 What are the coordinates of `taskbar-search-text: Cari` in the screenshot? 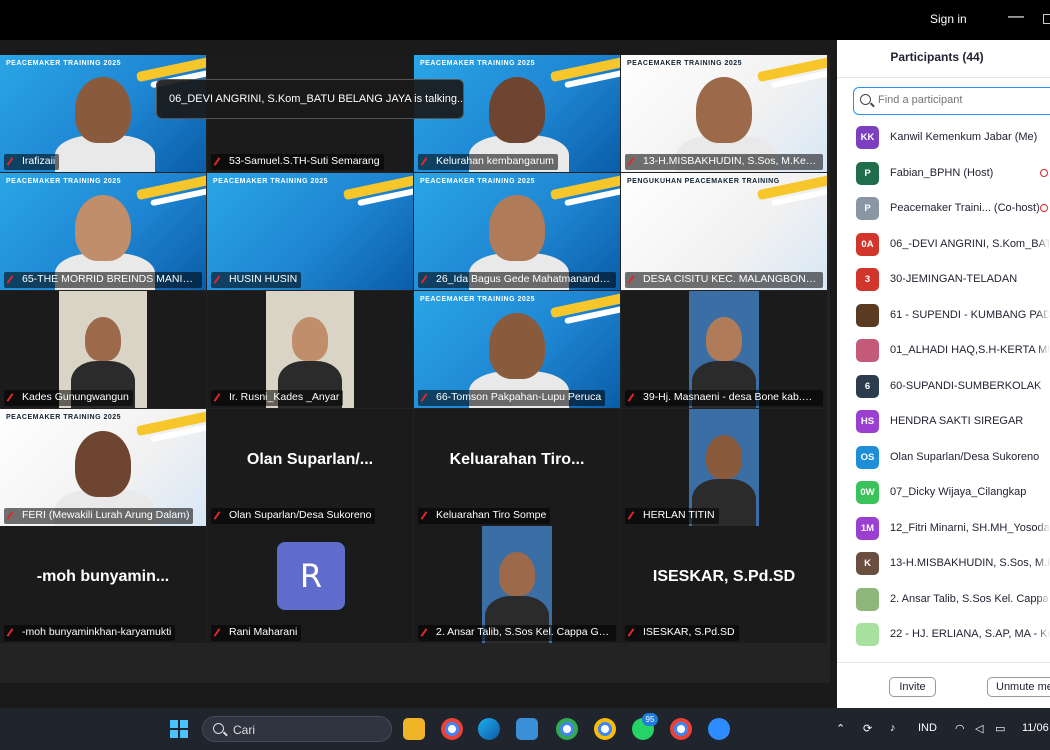 It's located at (244, 730).